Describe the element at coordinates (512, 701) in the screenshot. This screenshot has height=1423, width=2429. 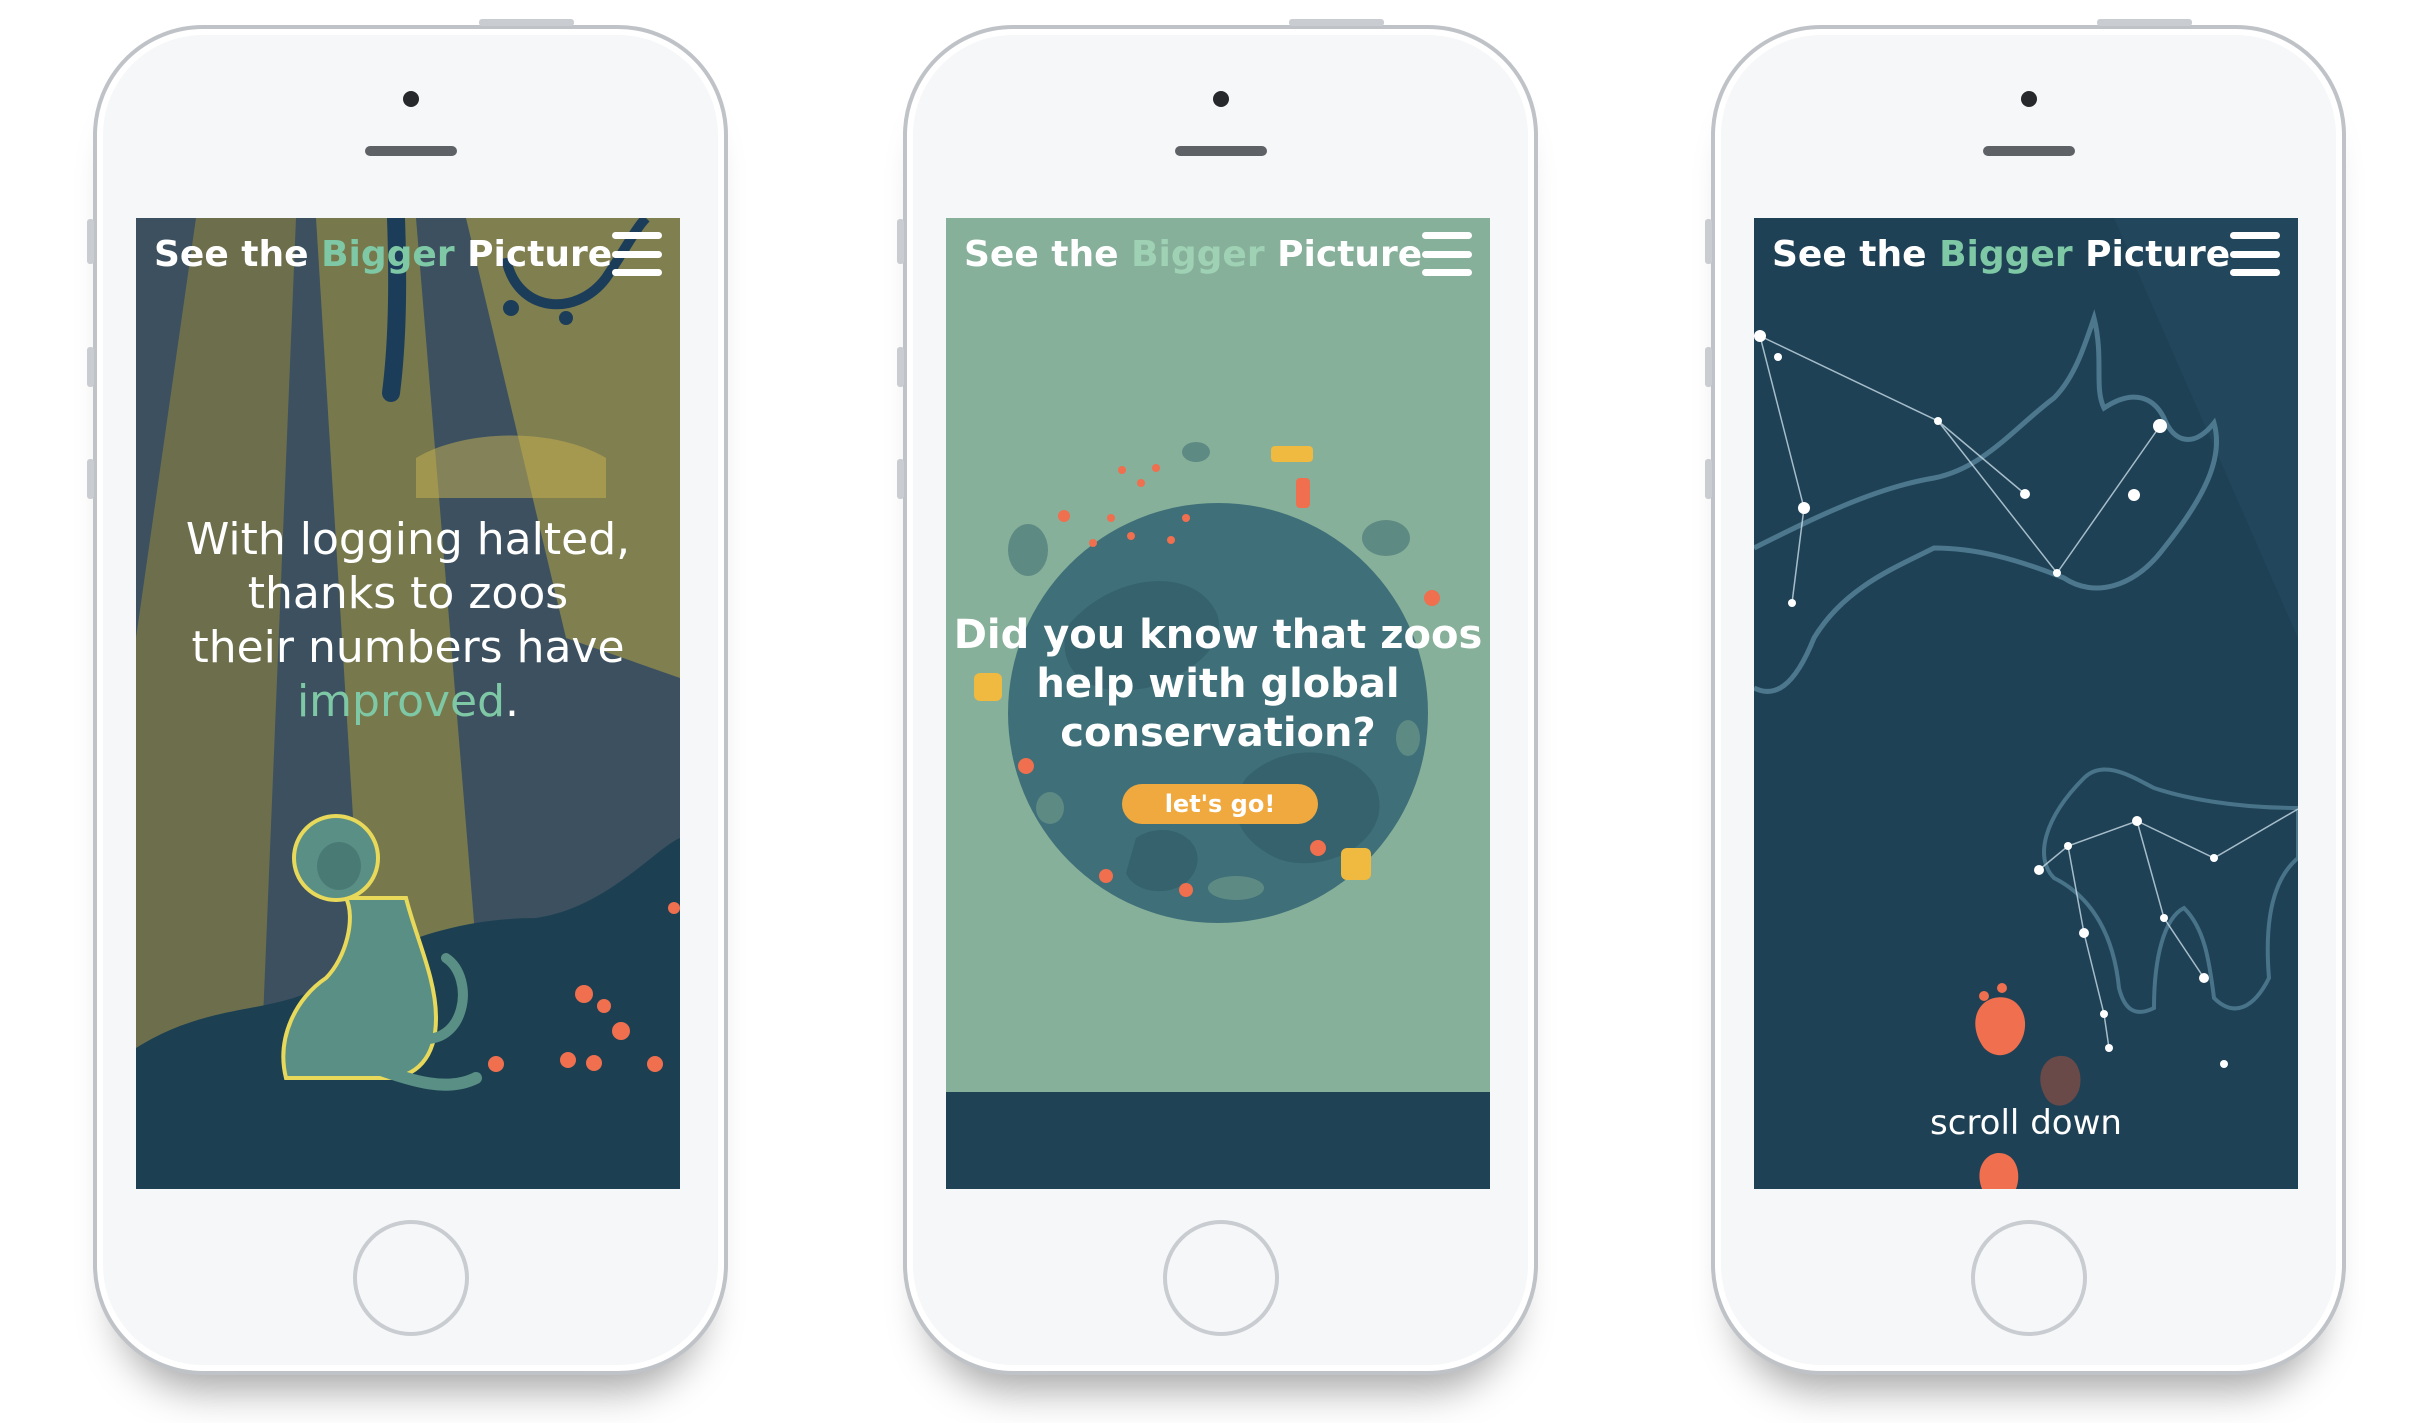
I see `message-end: .` at that location.